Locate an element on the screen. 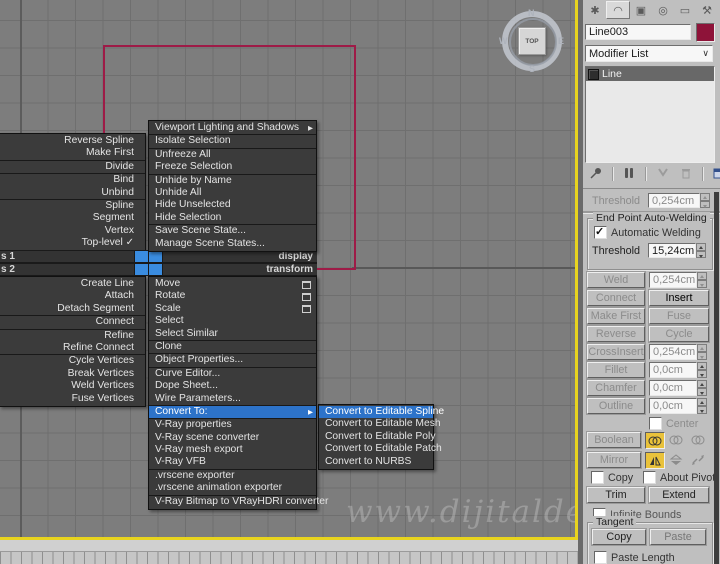 This screenshot has height=564, width=720. cycle-button: Cycle is located at coordinates (679, 334).